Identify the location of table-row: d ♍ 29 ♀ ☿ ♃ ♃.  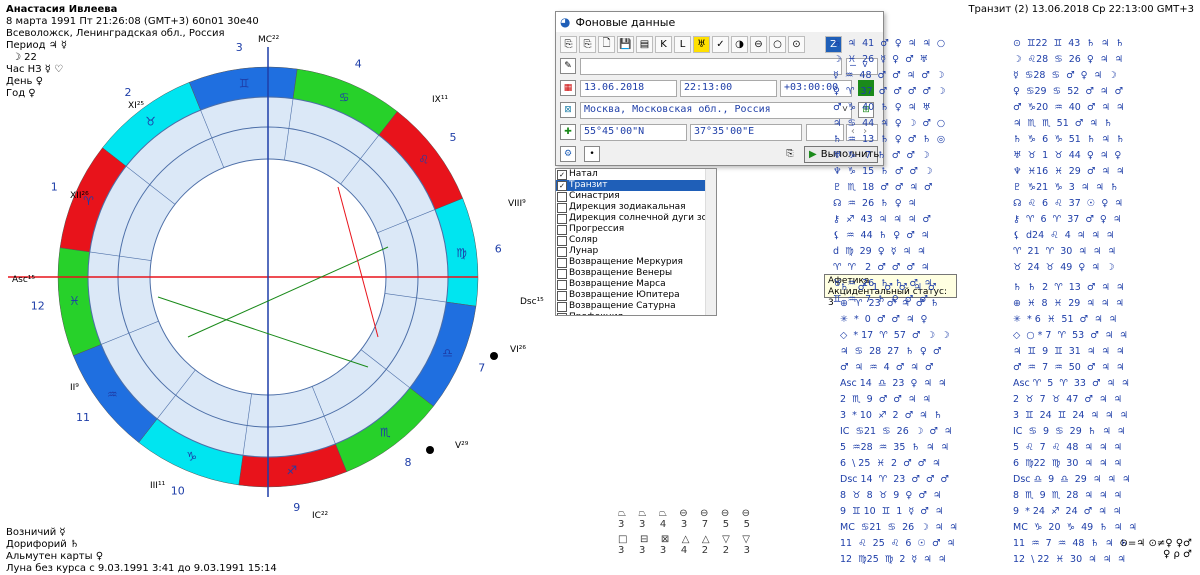
(879, 251).